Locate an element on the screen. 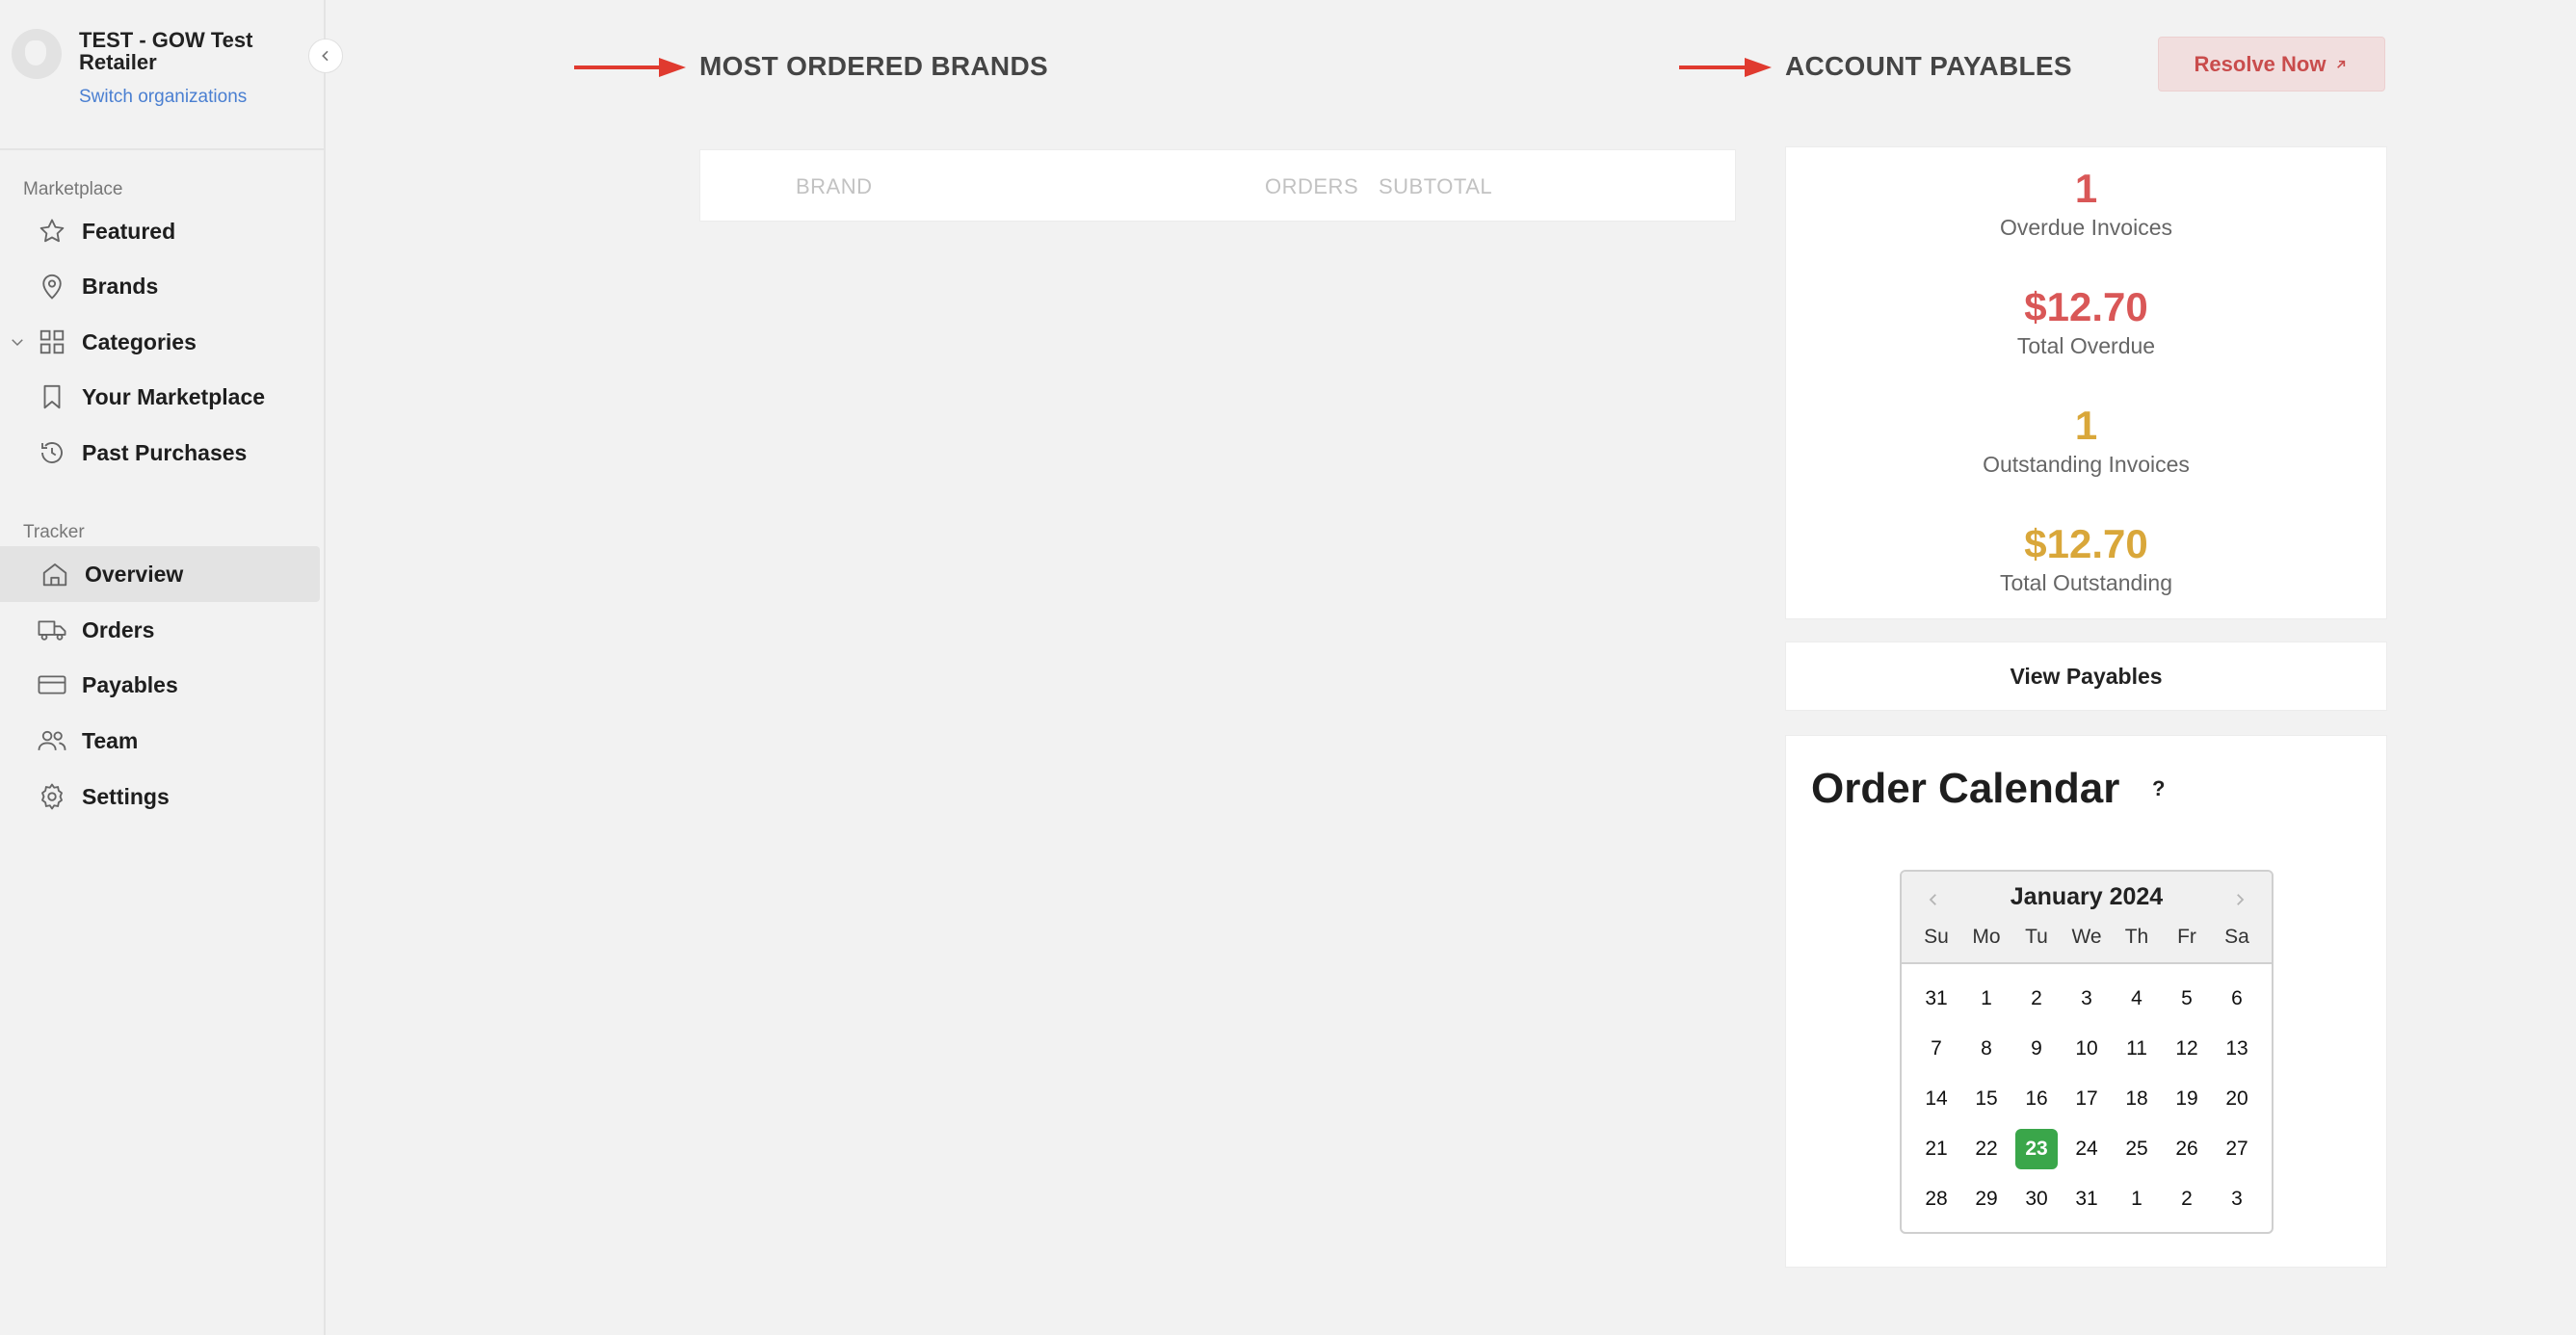 The height and width of the screenshot is (1335, 2576). calendar-day: 16 is located at coordinates (2037, 1099).